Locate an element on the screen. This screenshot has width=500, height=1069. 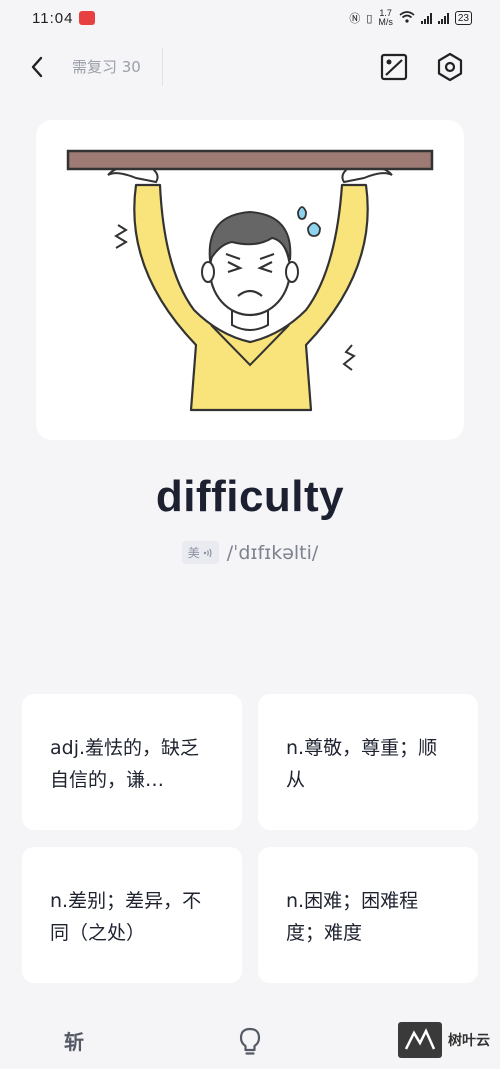
option-text: n.尊敬，尊重；顺从 is located at coordinates (362, 764).